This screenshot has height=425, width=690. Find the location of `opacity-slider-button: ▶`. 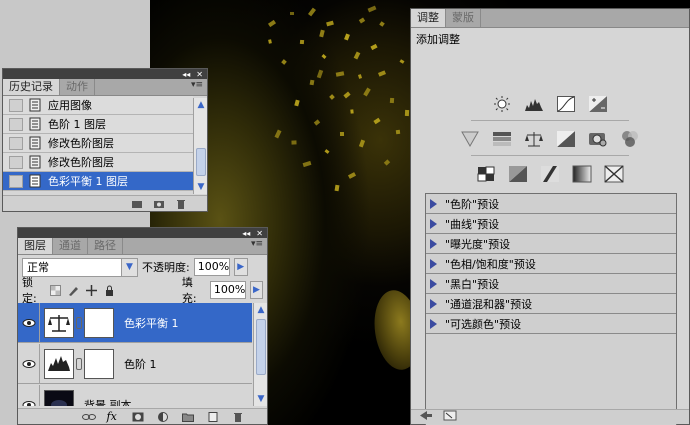

opacity-slider-button: ▶ is located at coordinates (240, 267).